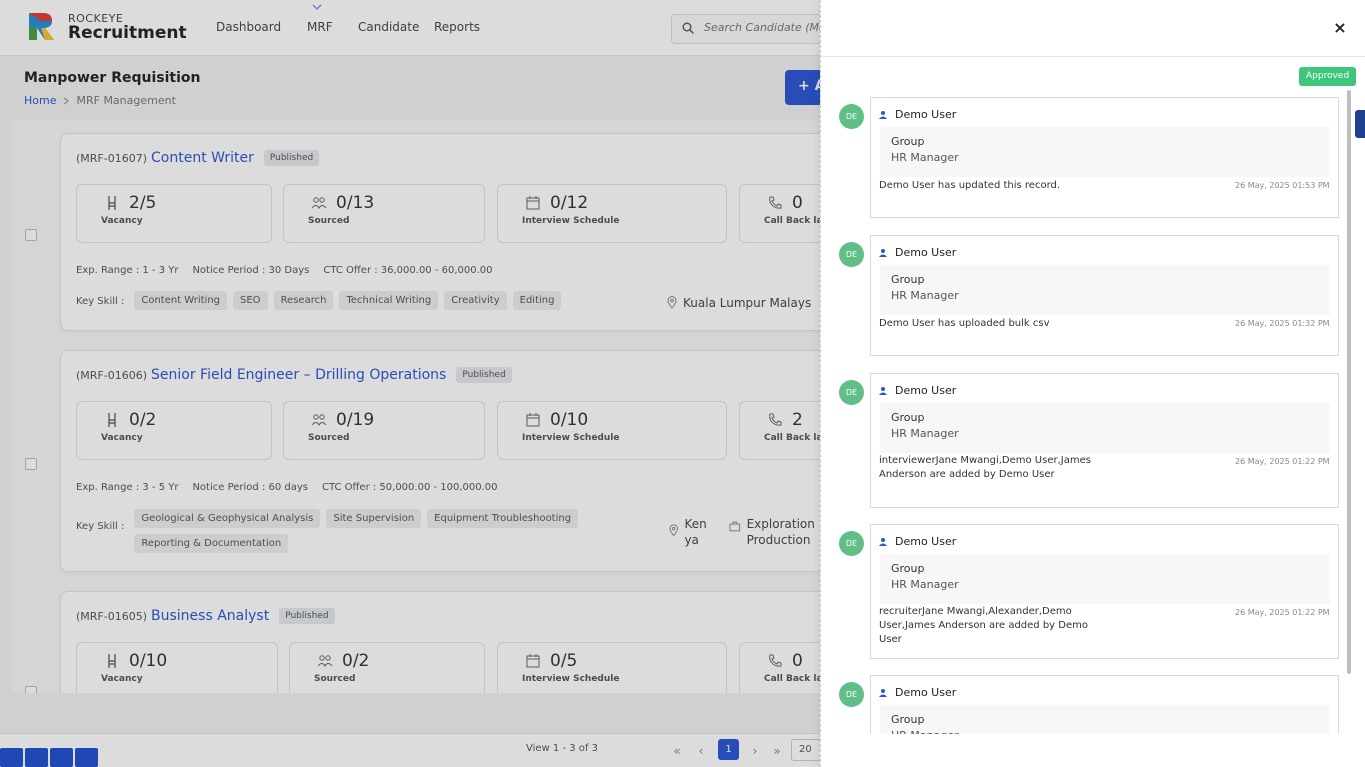  I want to click on side-panel-tab, so click(1360, 124).